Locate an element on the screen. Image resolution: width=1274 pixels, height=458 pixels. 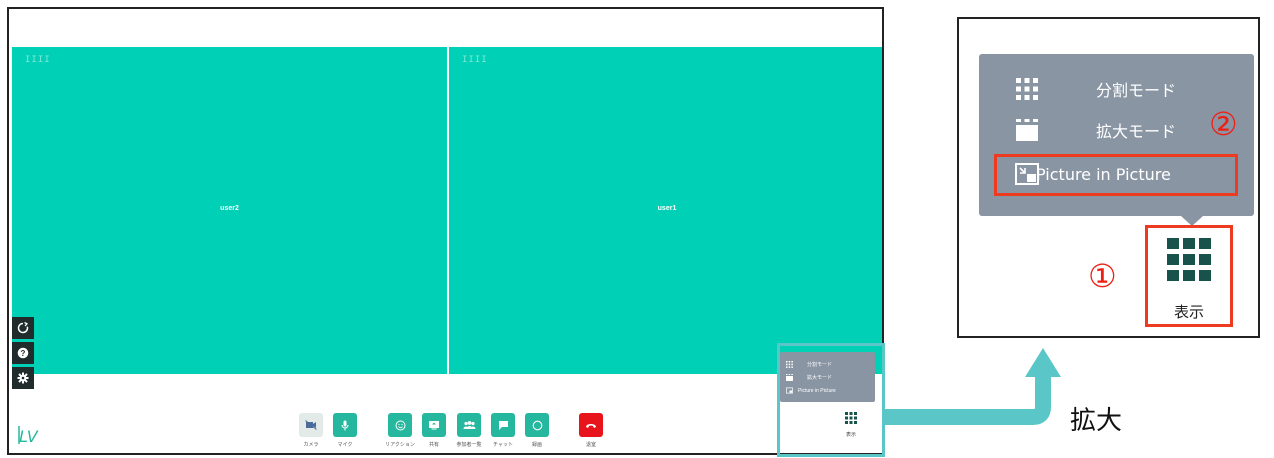
participant-name: user2 is located at coordinates (229, 208).